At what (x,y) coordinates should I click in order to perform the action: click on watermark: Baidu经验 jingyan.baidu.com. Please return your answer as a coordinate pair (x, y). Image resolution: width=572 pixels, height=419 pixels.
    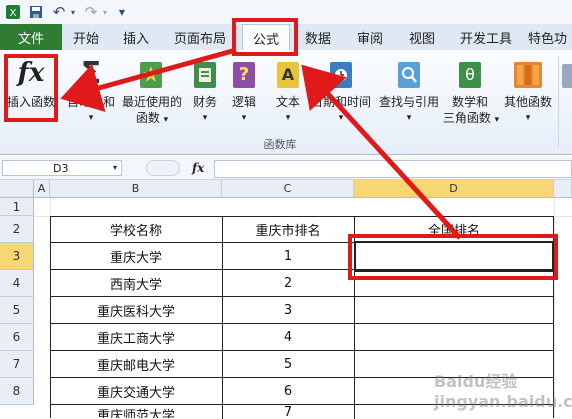
    Looking at the image, I should click on (503, 391).